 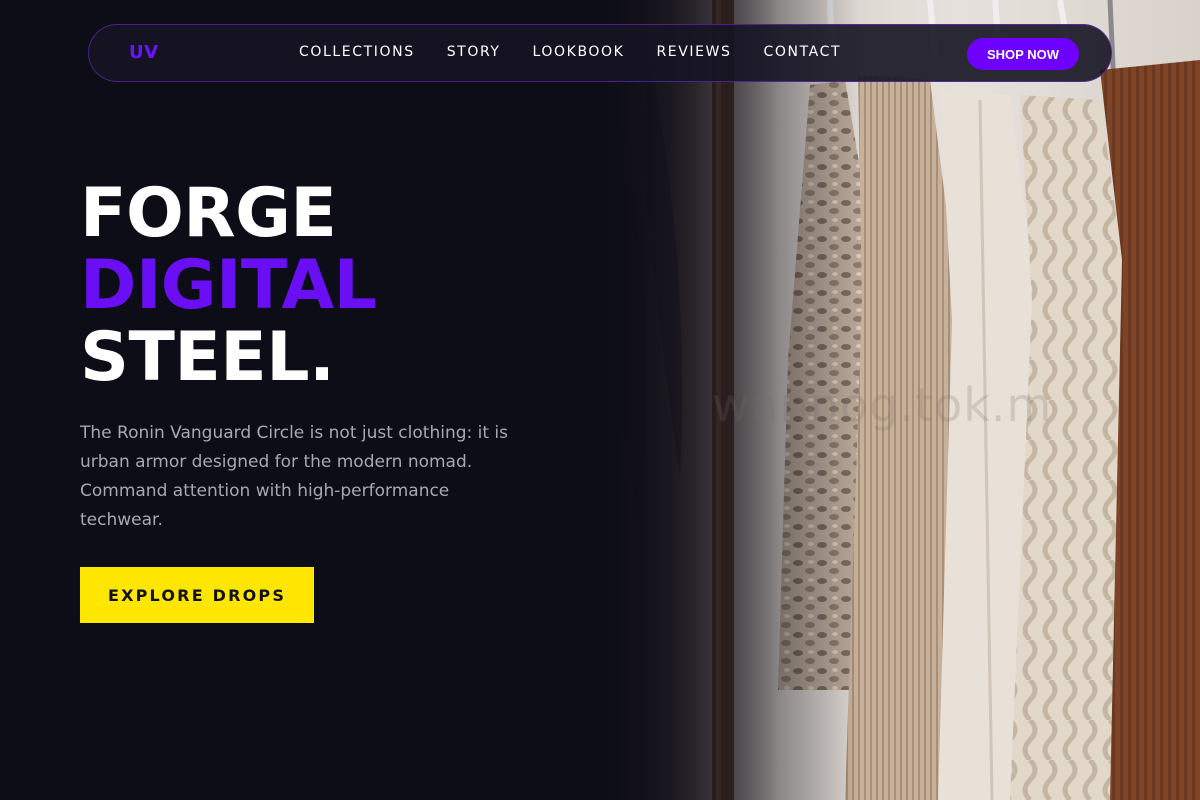 What do you see at coordinates (208, 213) in the screenshot?
I see `headline-line-1: FORGE` at bounding box center [208, 213].